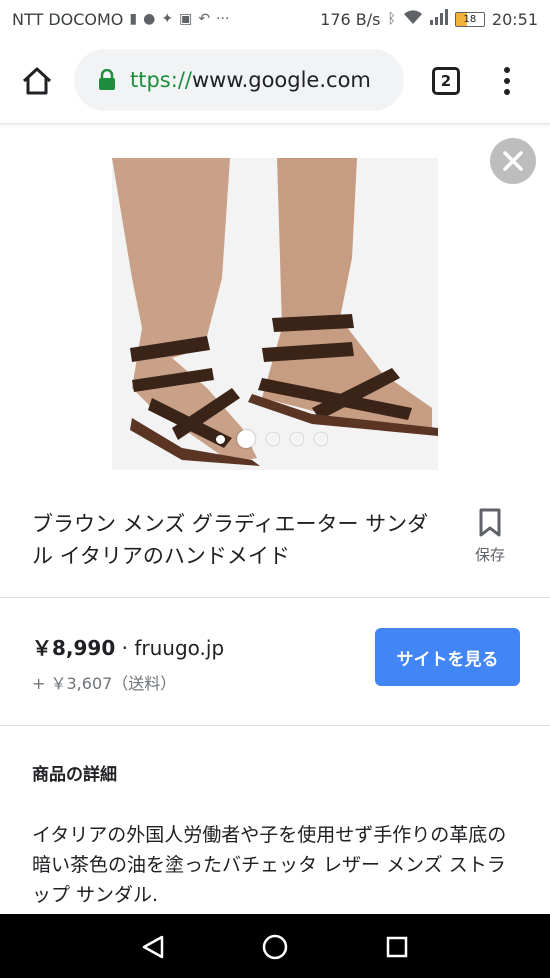 The width and height of the screenshot is (550, 978). I want to click on app-icon: ▣, so click(186, 19).